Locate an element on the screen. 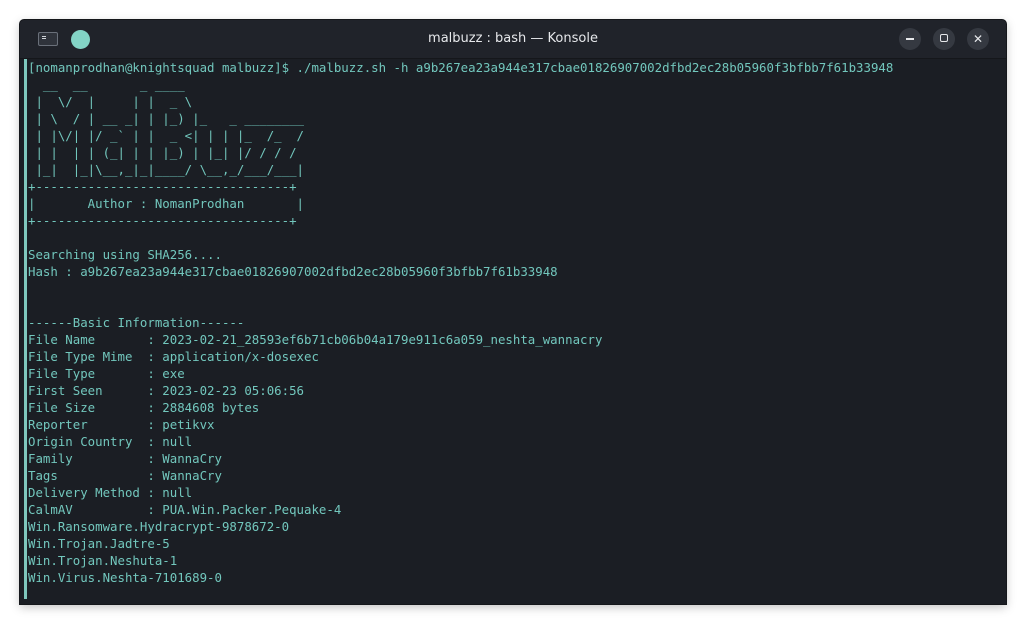 Image resolution: width=1026 pixels, height=623 pixels. terminal-line: | \ / | __ _| | |_) |_ _ ________ is located at coordinates (166, 118).